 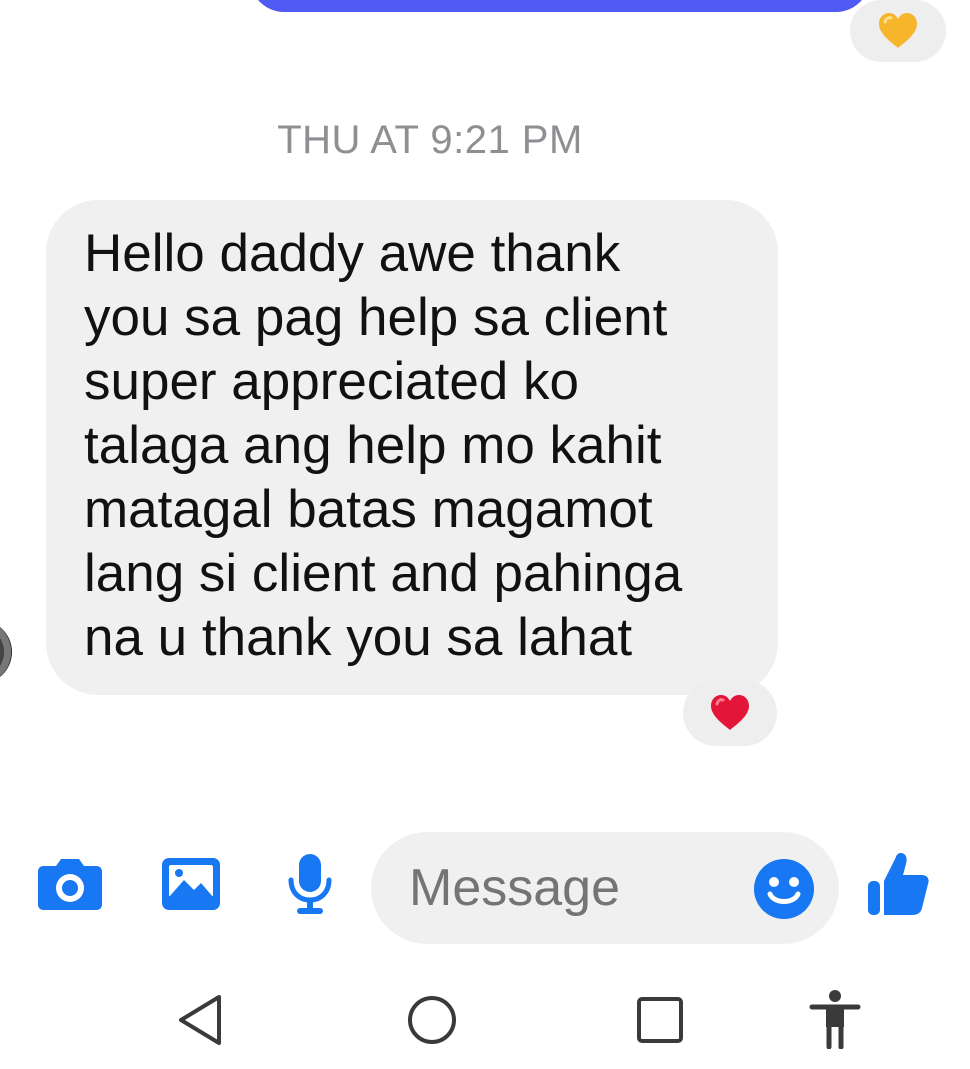 I want to click on message-reaction-top, so click(x=898, y=31).